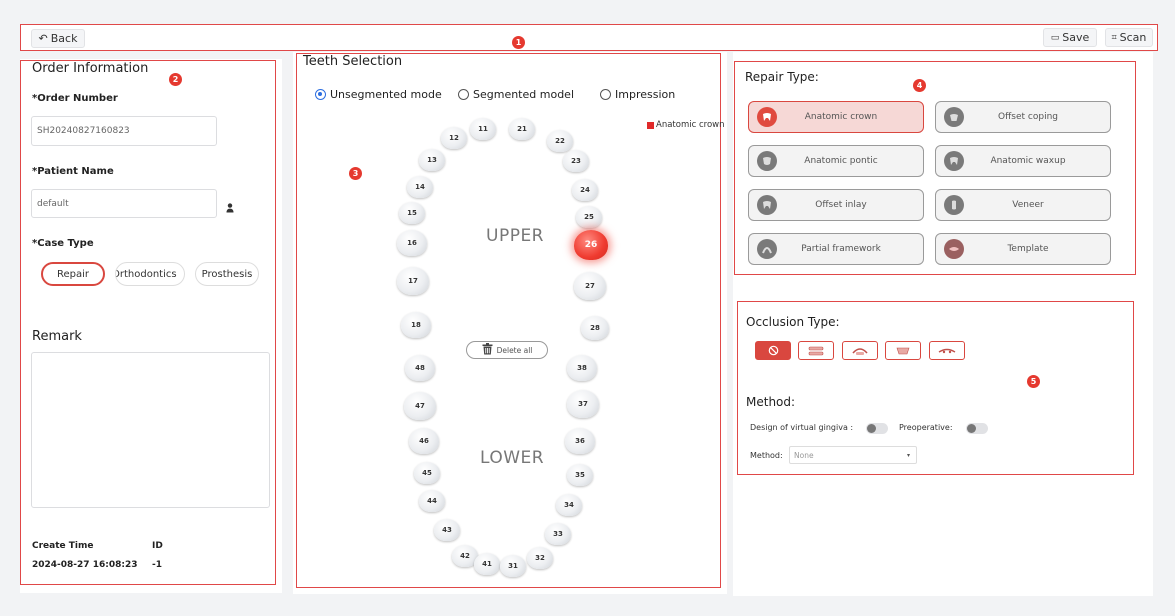 The image size is (1175, 616). I want to click on mode-unsegmented: Unsegmented mode, so click(378, 94).